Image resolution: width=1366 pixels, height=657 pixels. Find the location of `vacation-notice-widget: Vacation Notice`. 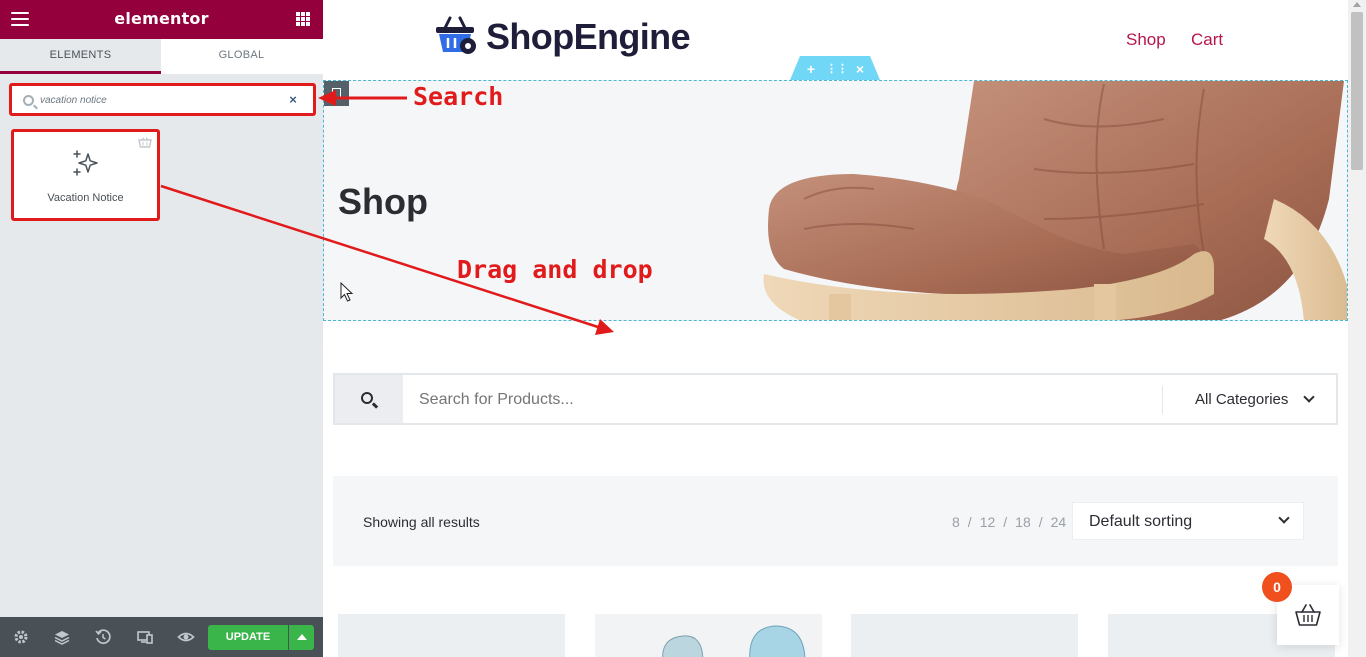

vacation-notice-widget: Vacation Notice is located at coordinates (85, 175).